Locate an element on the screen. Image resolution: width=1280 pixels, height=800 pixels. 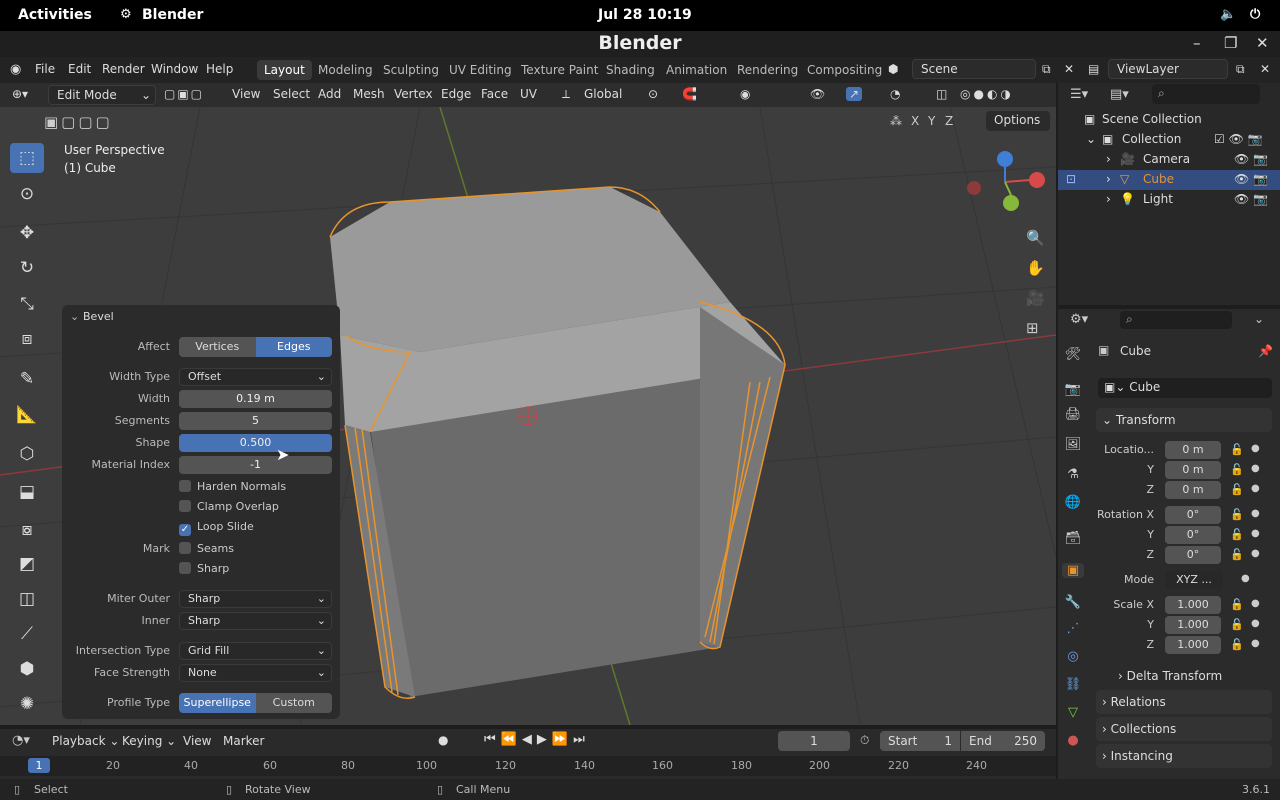
affect-vertices-button: Vertices is located at coordinates (217, 347).